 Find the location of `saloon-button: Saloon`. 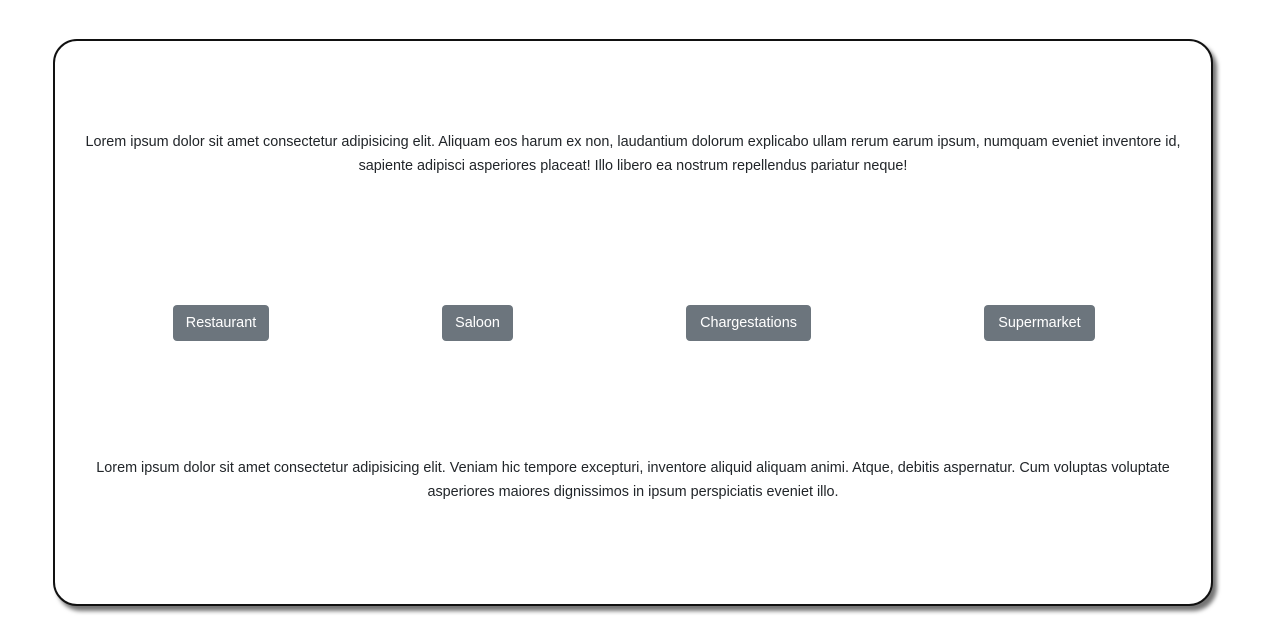

saloon-button: Saloon is located at coordinates (477, 323).